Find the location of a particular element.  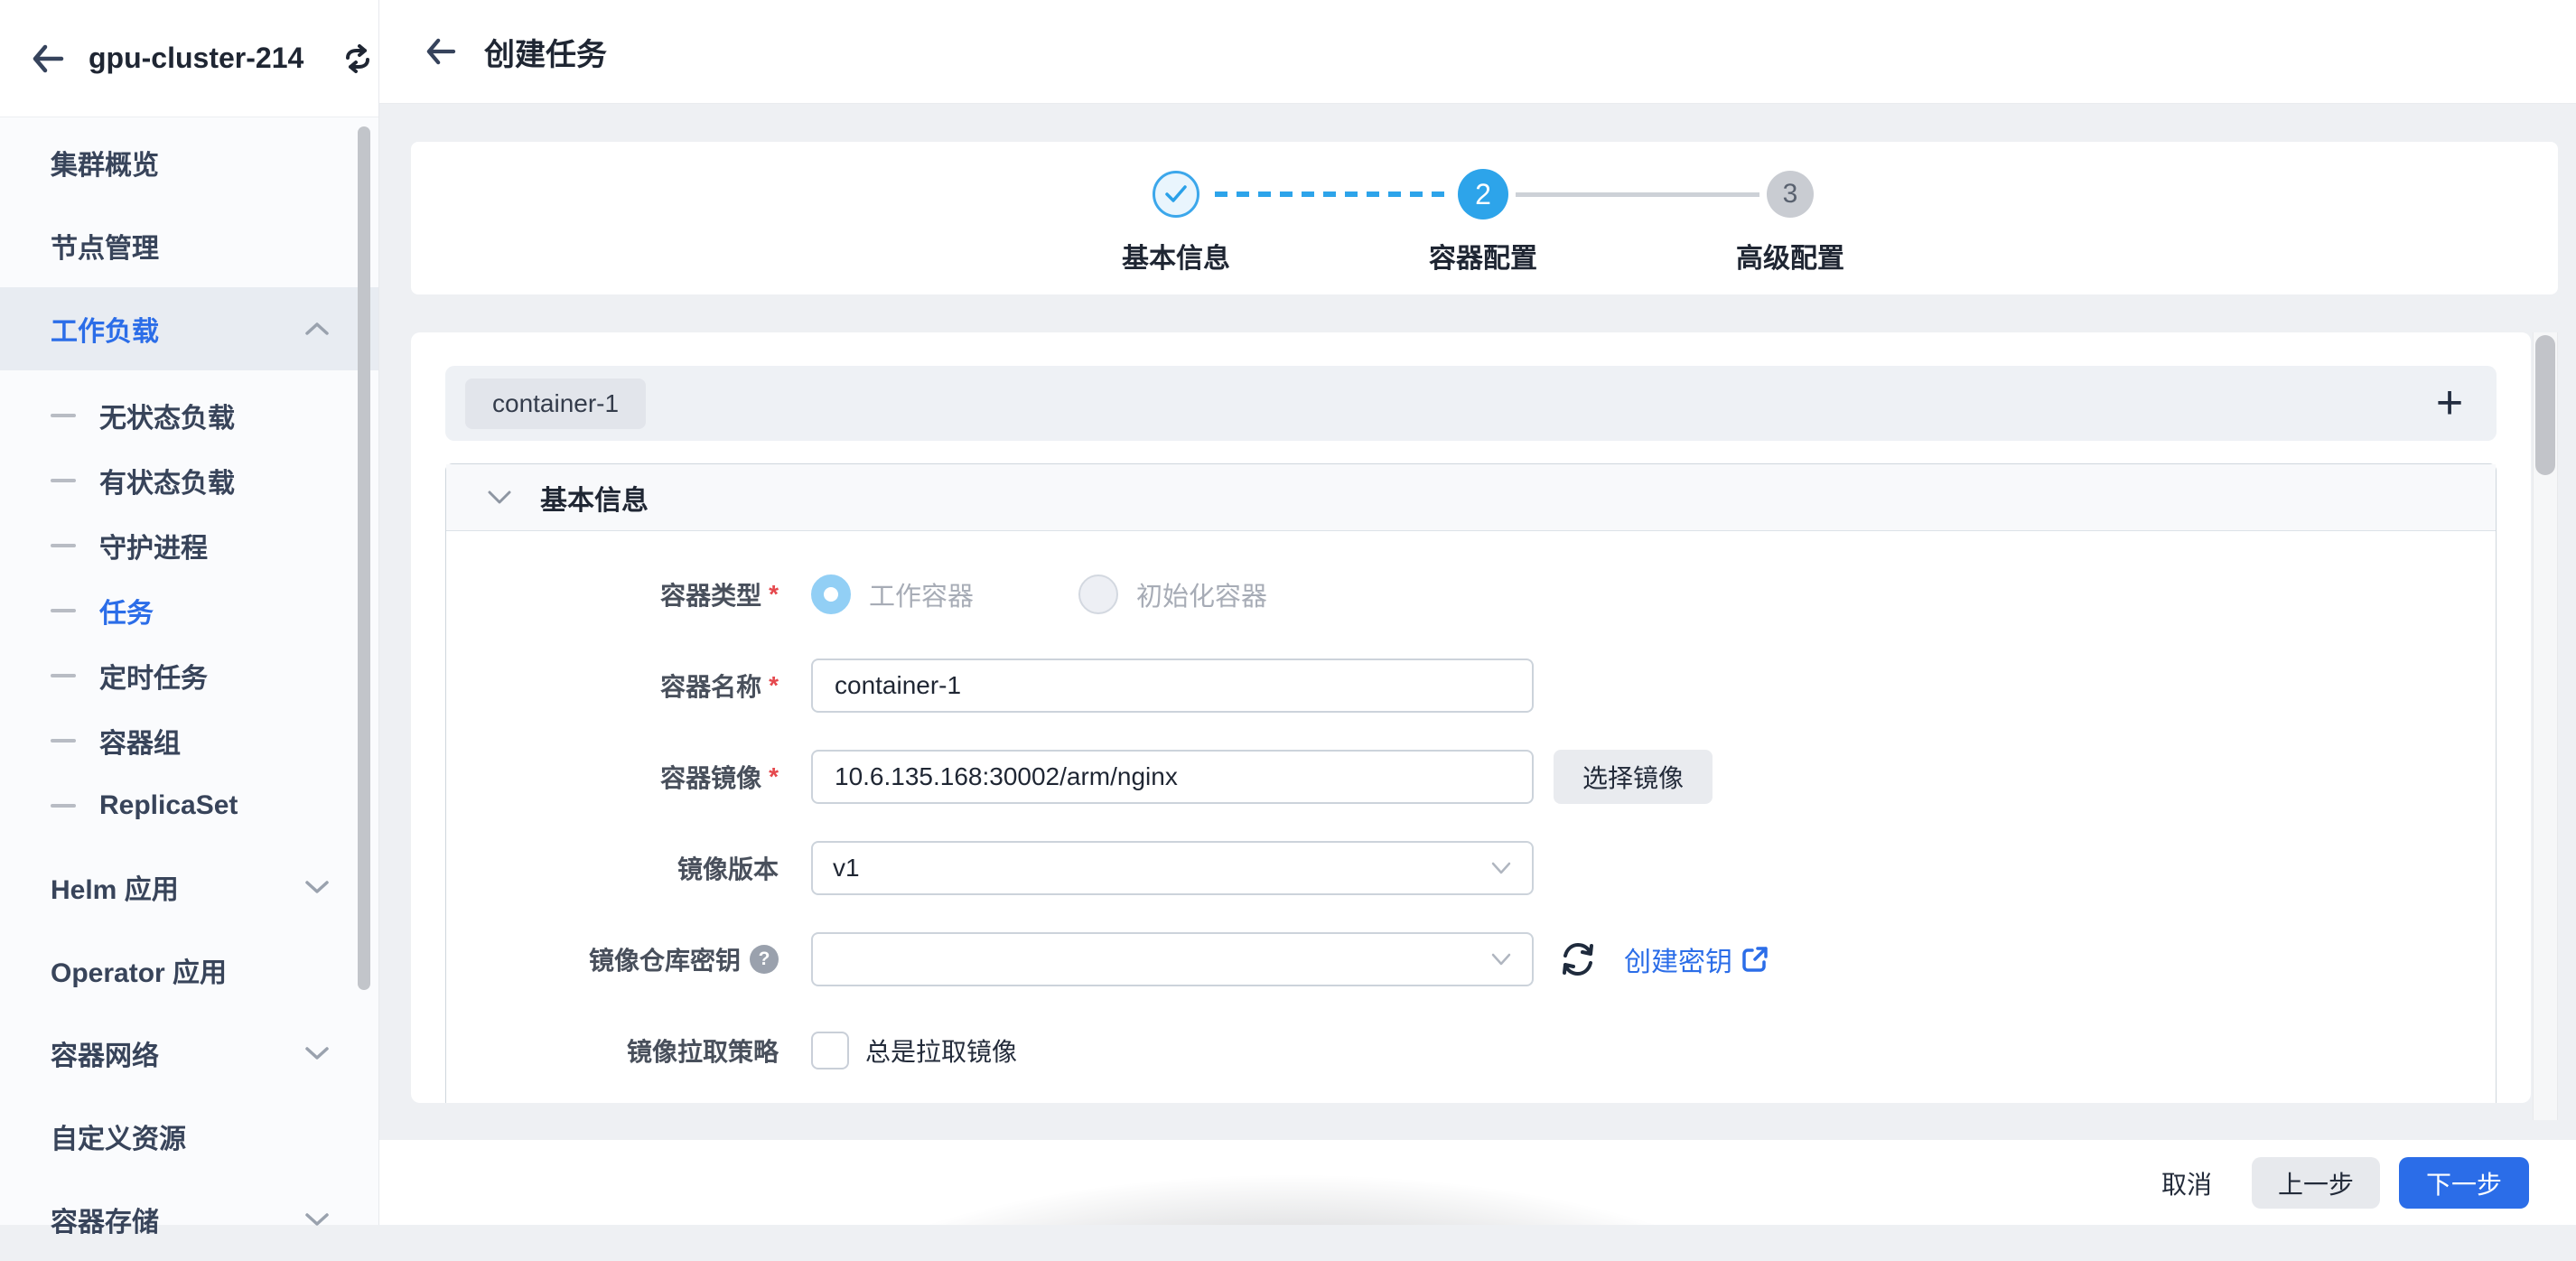

step-2-label: 容器配置 is located at coordinates (1483, 259).